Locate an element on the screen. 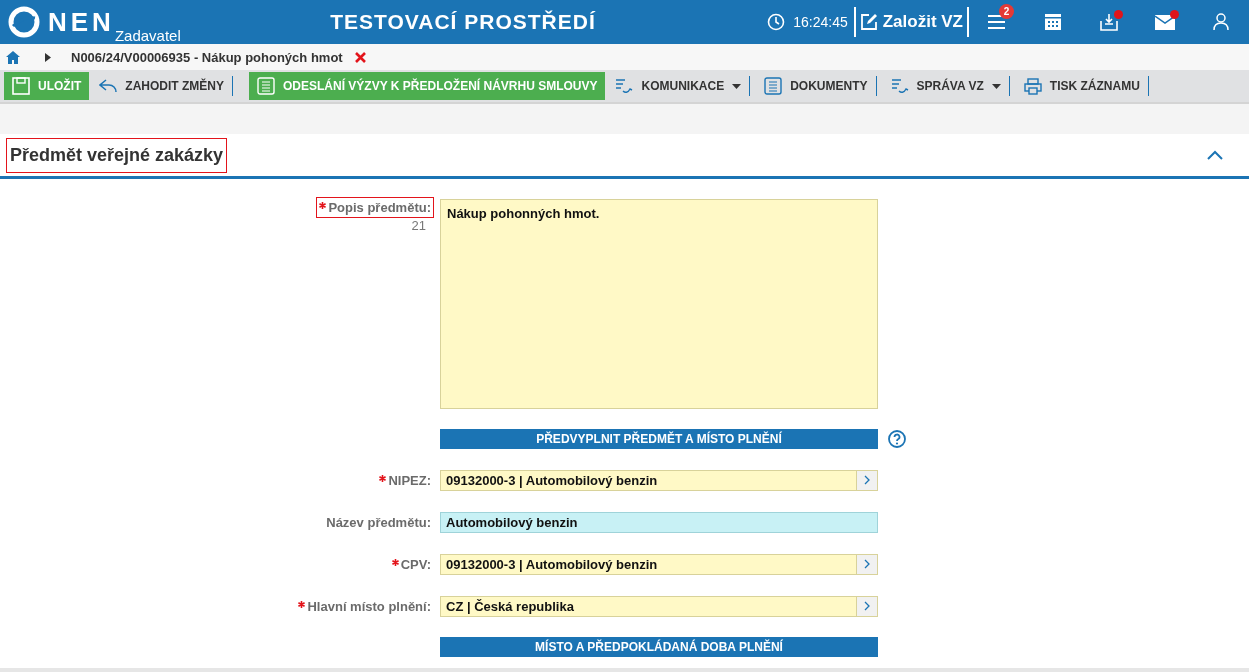 This screenshot has width=1249, height=672. environment-title: TESTOVACÍ PROSTŘEDÍ is located at coordinates (463, 22).